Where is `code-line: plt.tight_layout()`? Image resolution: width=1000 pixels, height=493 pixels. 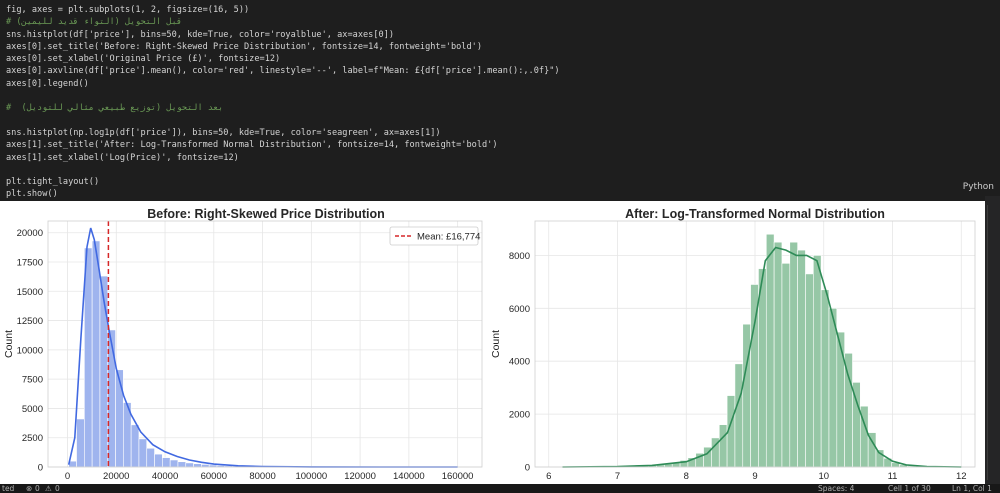 code-line: plt.tight_layout() is located at coordinates (283, 182).